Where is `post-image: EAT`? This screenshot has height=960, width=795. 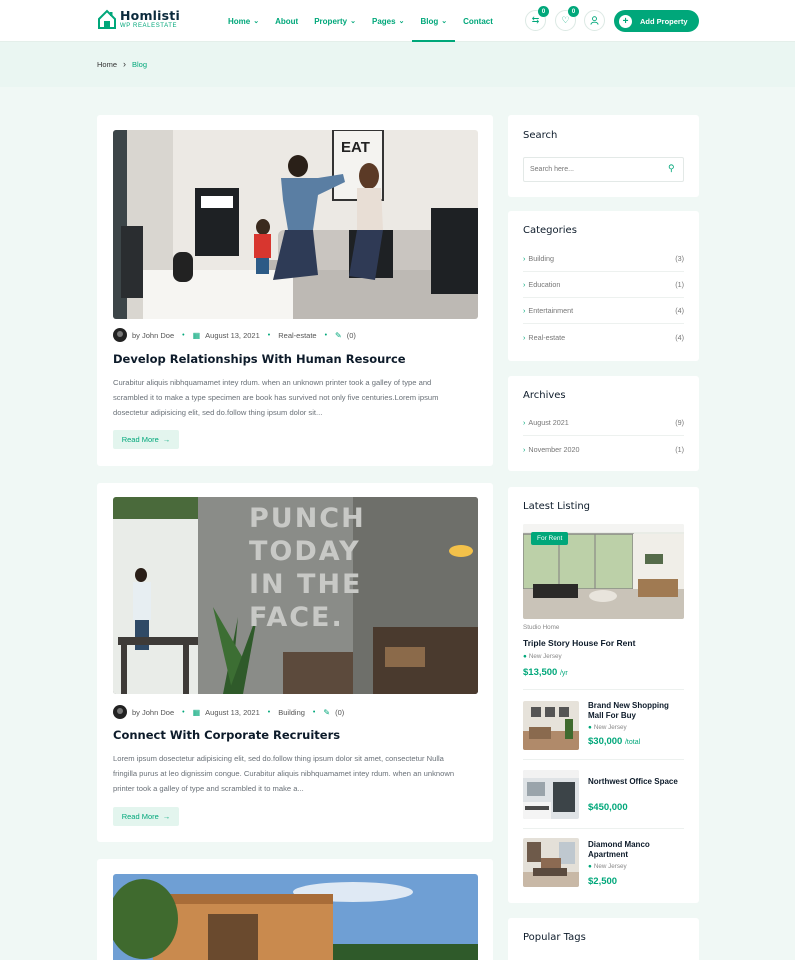
post-image: EAT is located at coordinates (295, 224).